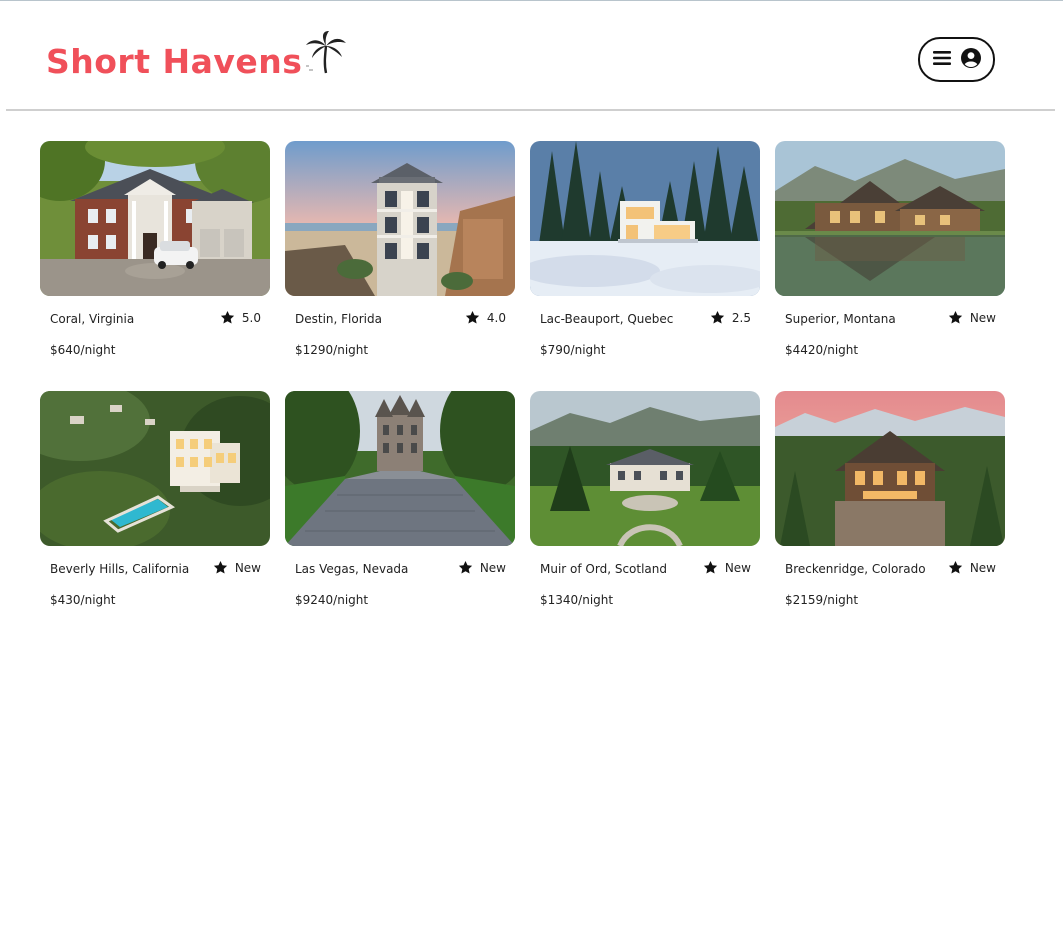 The width and height of the screenshot is (1063, 945). I want to click on listing-price: $1290/night, so click(332, 350).